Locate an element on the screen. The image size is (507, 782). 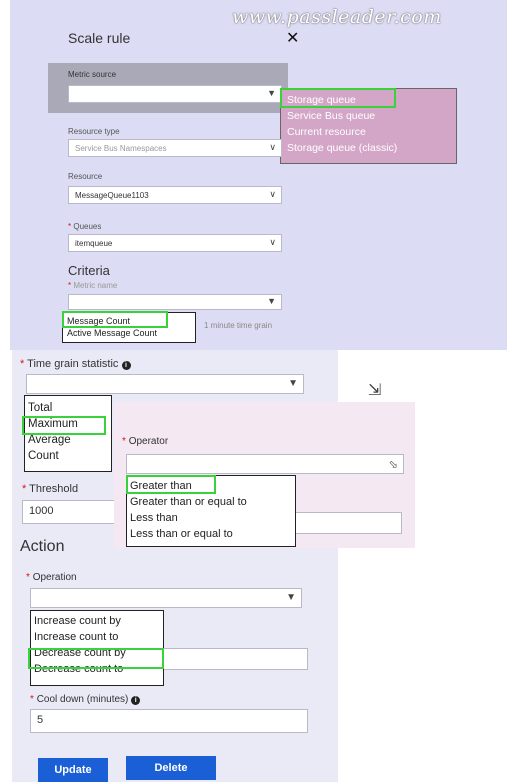
highlight-storage-queue is located at coordinates (338, 98).